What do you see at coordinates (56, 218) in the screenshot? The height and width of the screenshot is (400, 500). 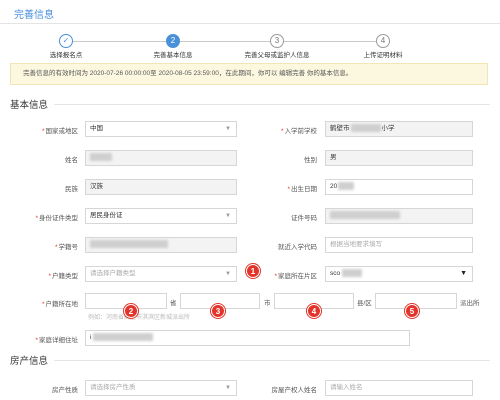 I see `id-type-label: *身份证件类型` at bounding box center [56, 218].